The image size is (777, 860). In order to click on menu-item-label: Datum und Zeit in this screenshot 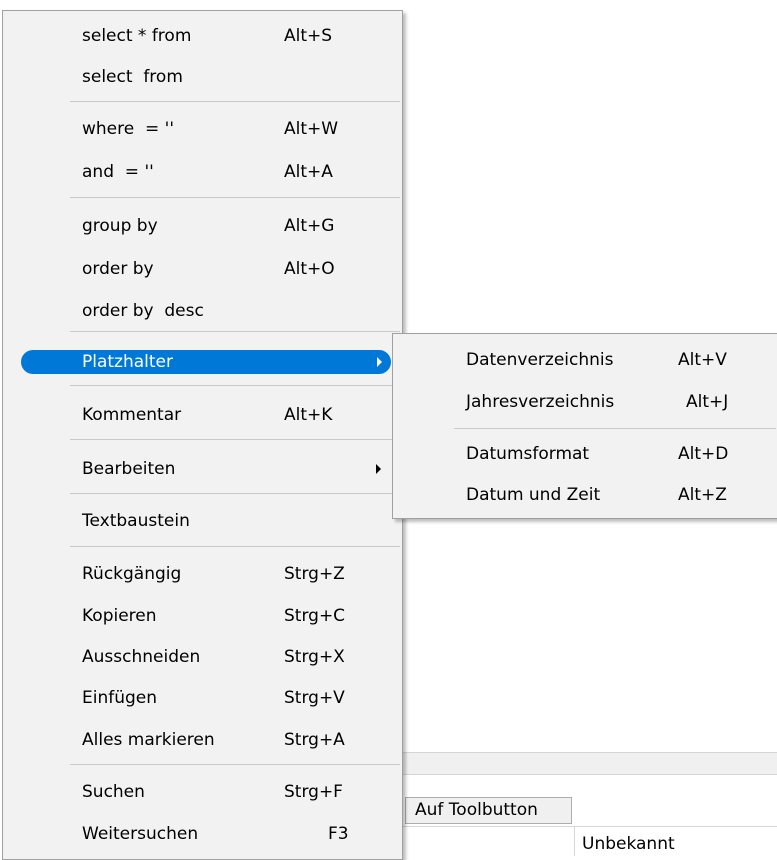, I will do `click(533, 495)`.